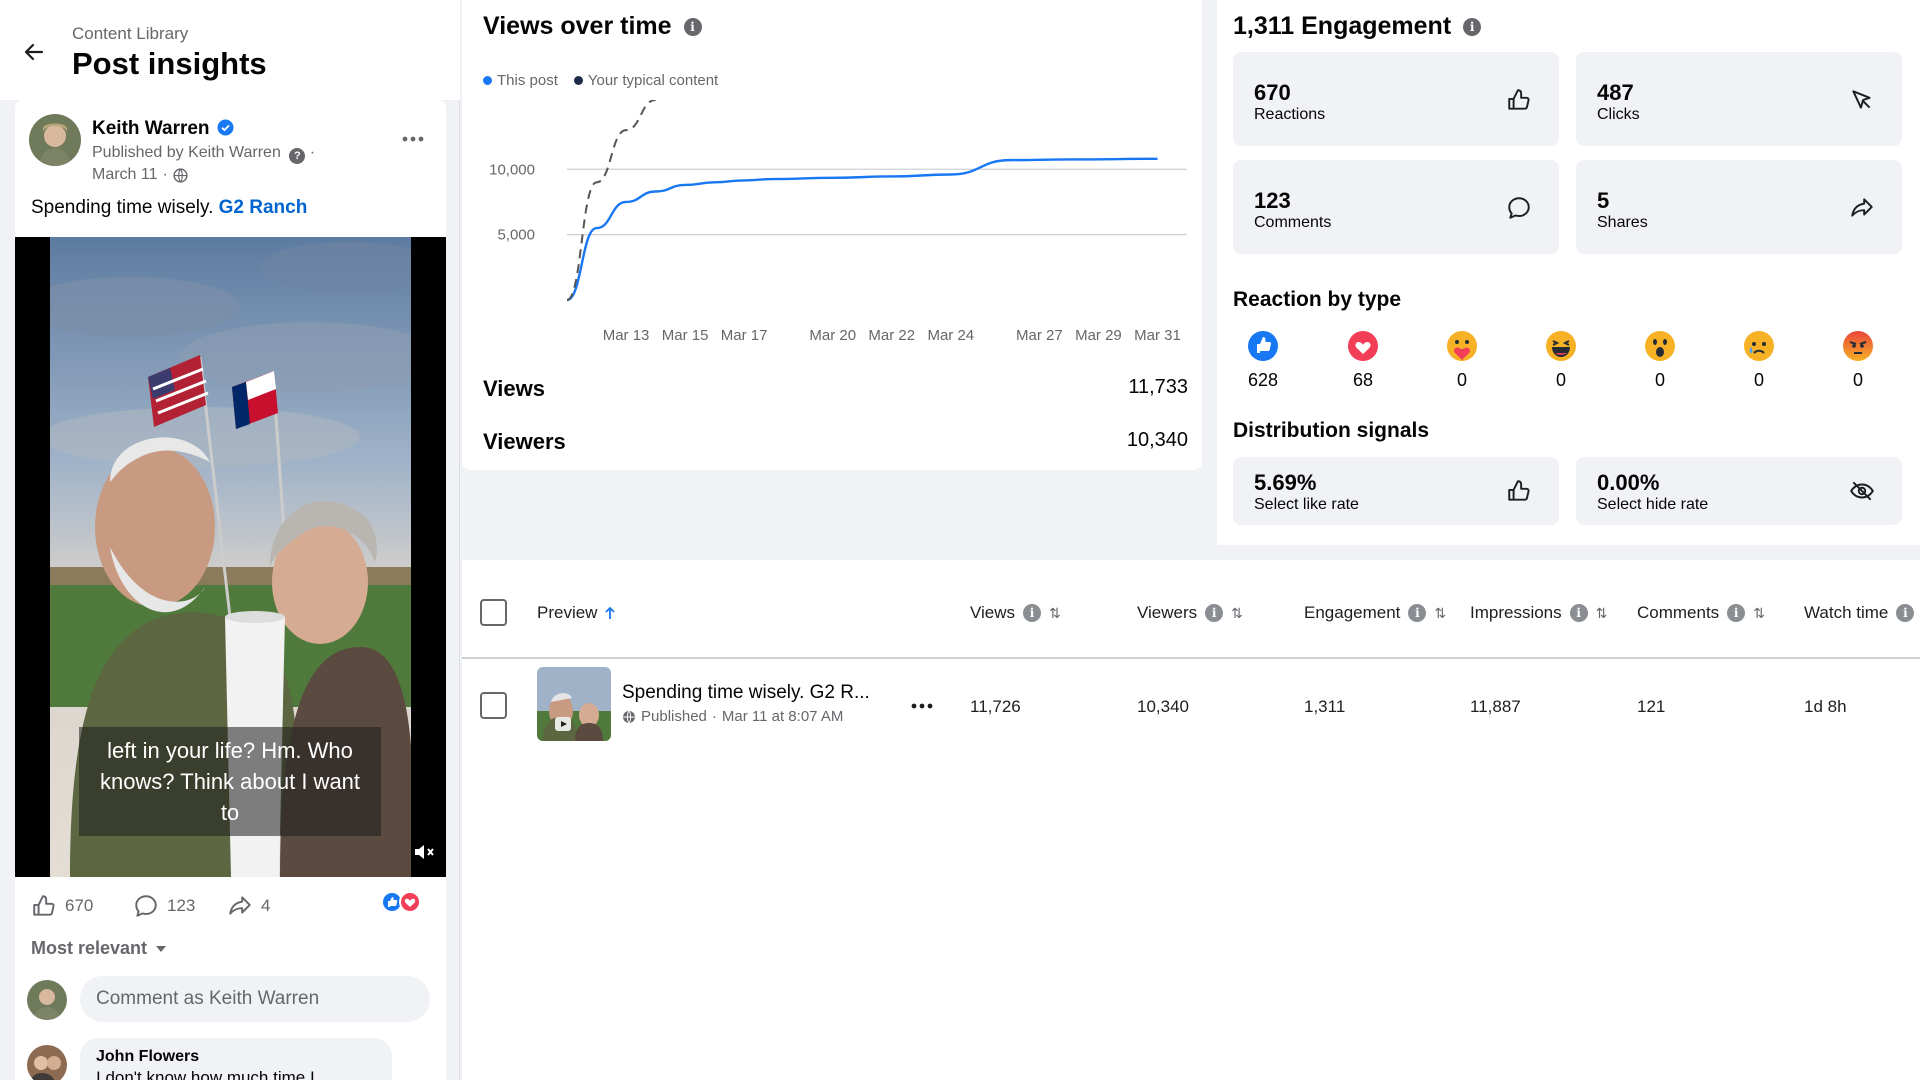 The image size is (1920, 1080). I want to click on mute-button, so click(424, 852).